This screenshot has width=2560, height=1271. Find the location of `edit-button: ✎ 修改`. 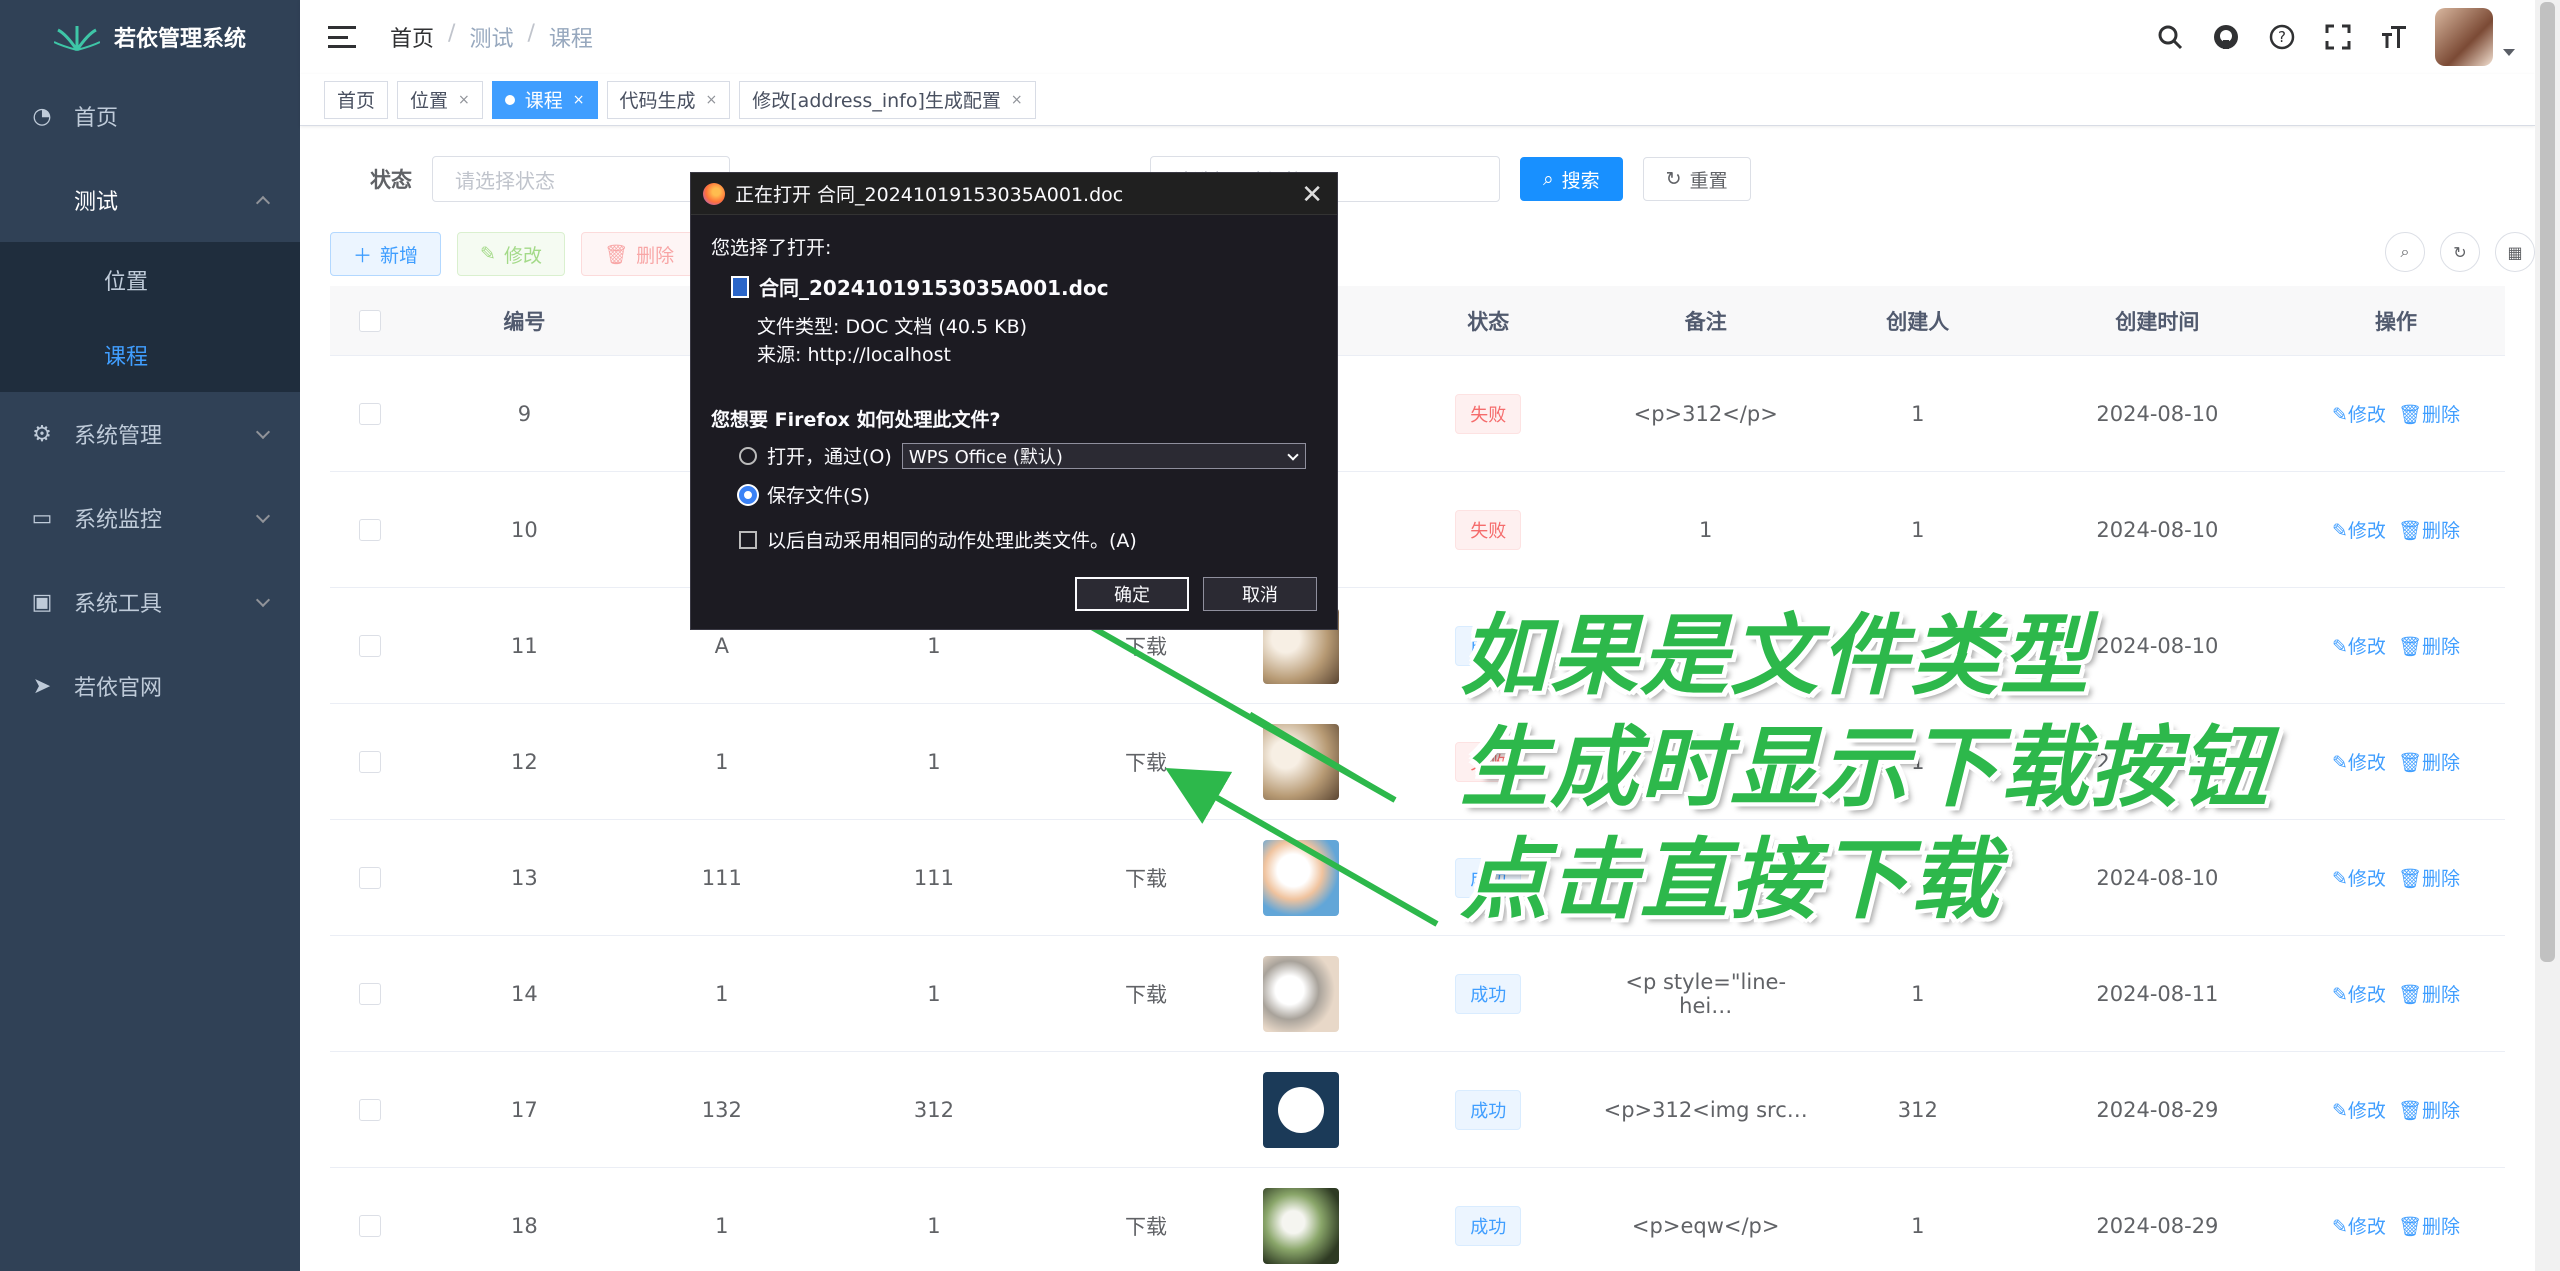

edit-button: ✎ 修改 is located at coordinates (511, 254).